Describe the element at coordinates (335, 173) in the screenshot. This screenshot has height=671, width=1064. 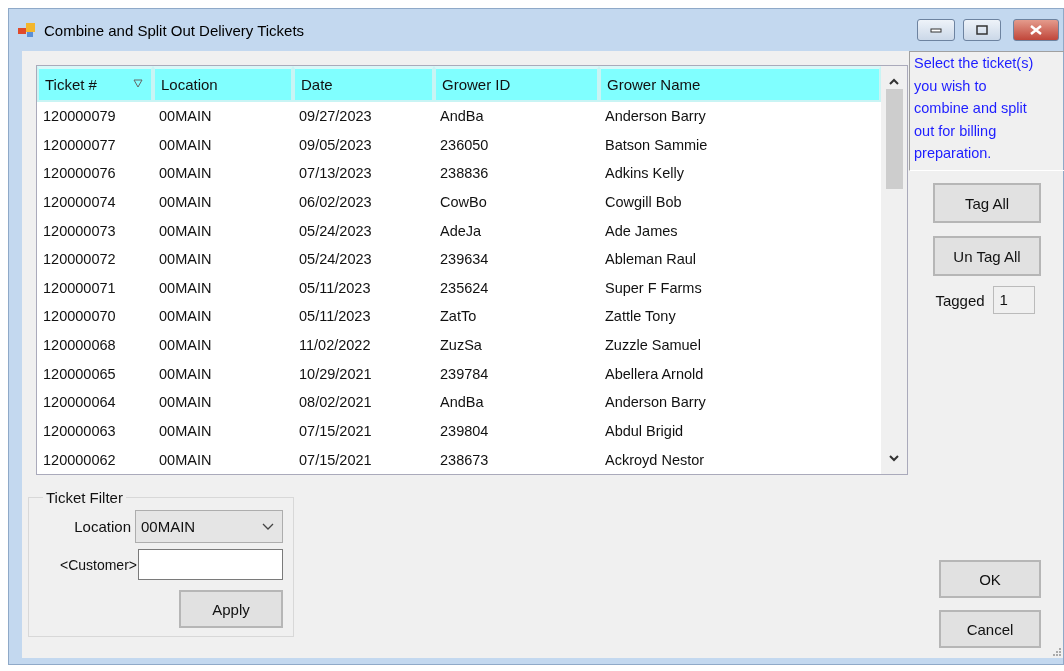
I see `table-cell-text: 07/13/2023` at that location.